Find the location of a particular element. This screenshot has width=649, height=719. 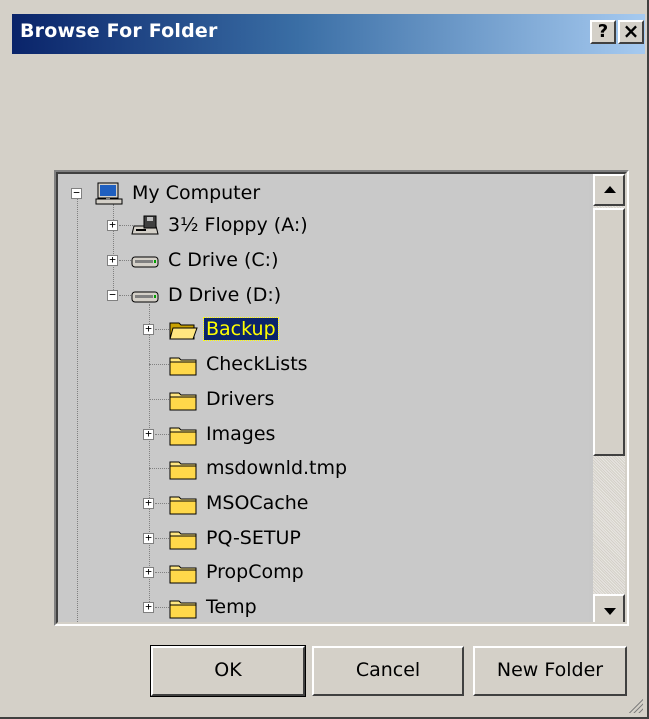

new-folder-label: New Folder is located at coordinates (550, 670).